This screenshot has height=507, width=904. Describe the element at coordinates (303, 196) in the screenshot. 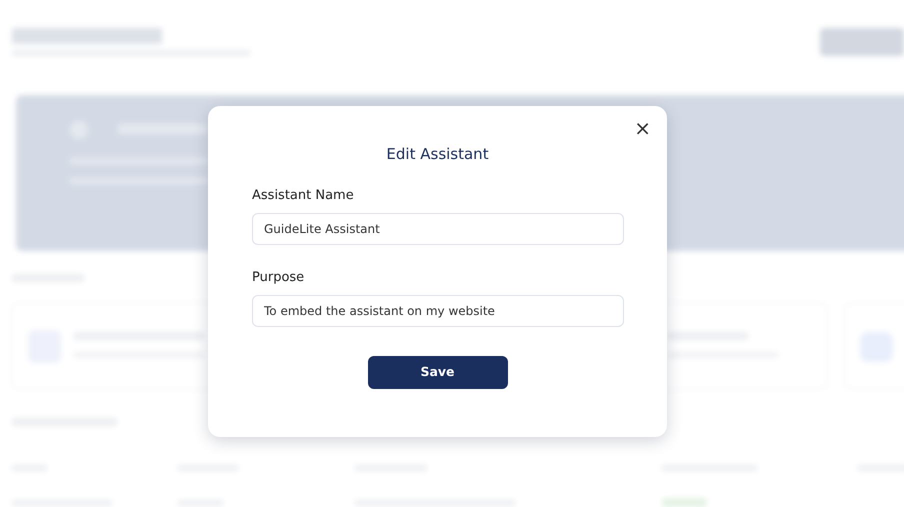

I see `field-label: Assistant Name` at that location.